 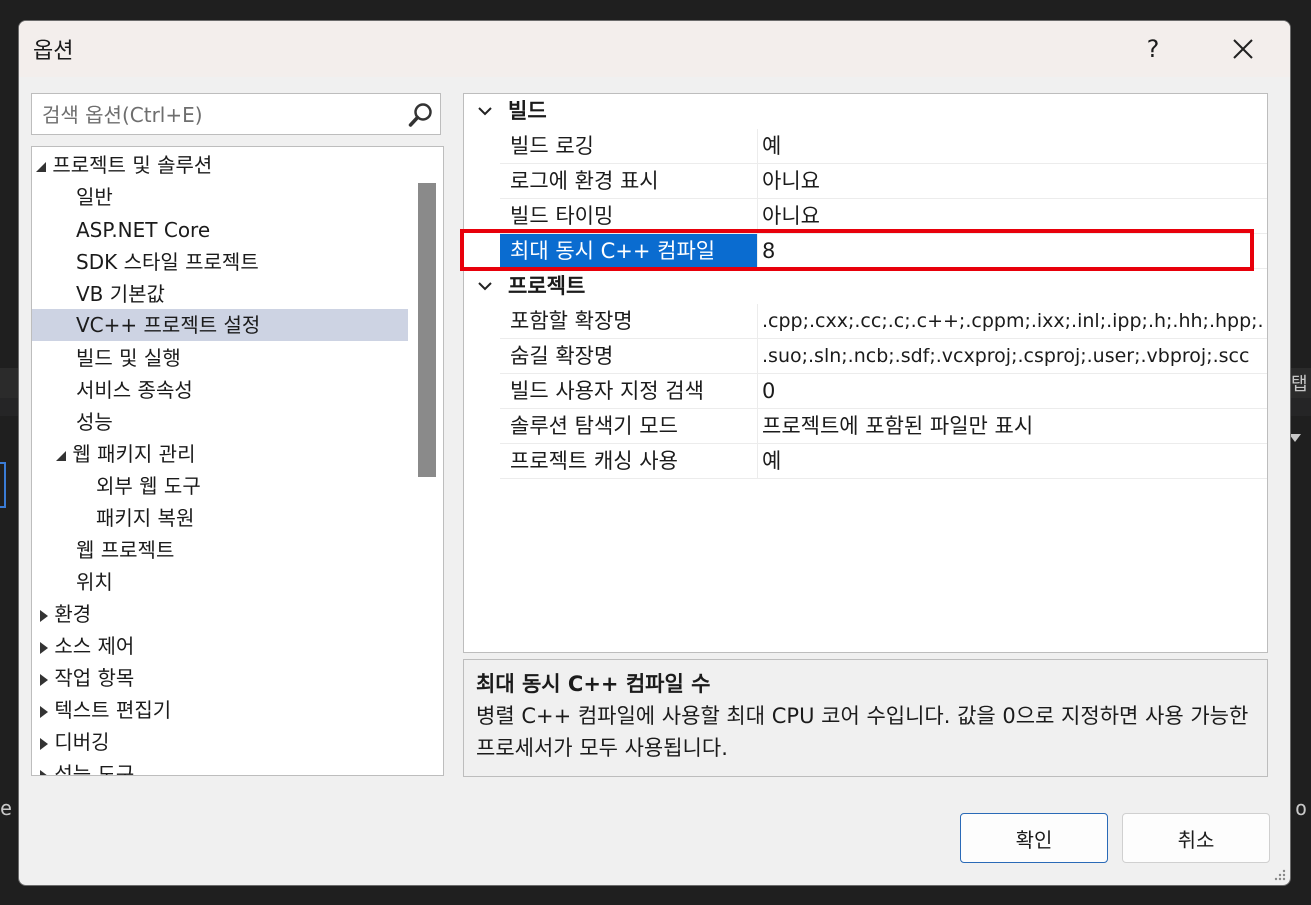 What do you see at coordinates (94, 422) in the screenshot?
I see `tree-item-label: 성능` at bounding box center [94, 422].